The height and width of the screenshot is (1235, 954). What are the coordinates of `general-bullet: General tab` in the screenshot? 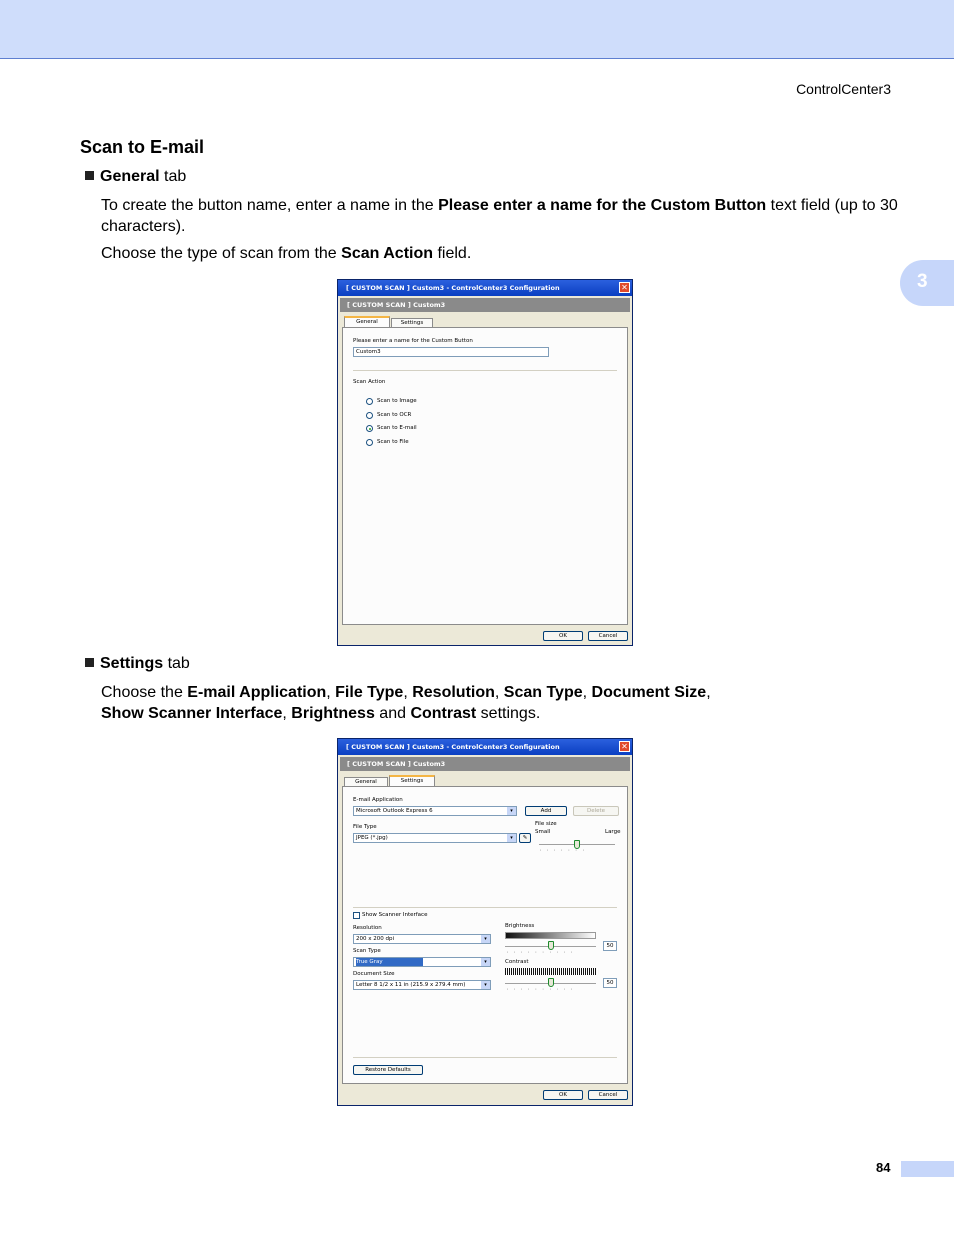 It's located at (135, 177).